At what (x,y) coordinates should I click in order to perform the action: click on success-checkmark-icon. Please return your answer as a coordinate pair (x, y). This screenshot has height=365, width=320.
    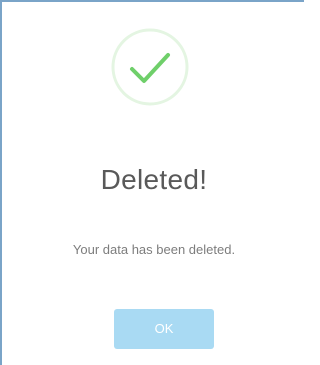
    Looking at the image, I should click on (150, 67).